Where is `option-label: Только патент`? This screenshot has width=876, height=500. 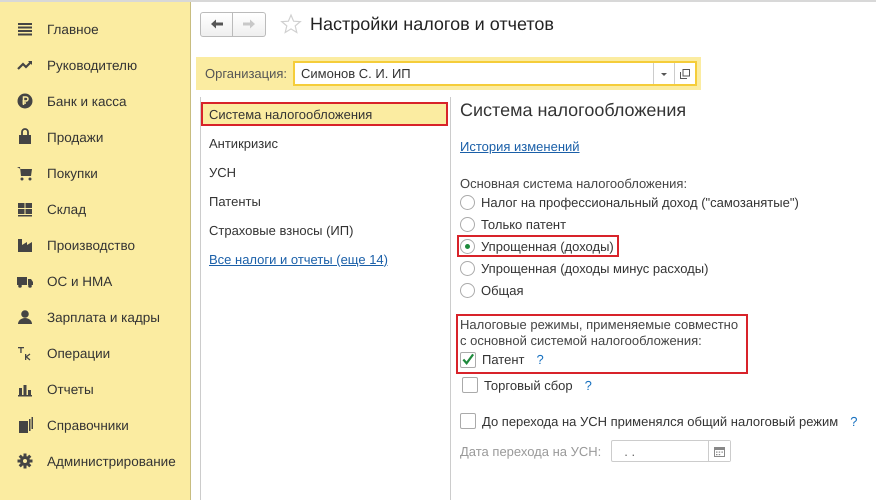 option-label: Только патент is located at coordinates (523, 224).